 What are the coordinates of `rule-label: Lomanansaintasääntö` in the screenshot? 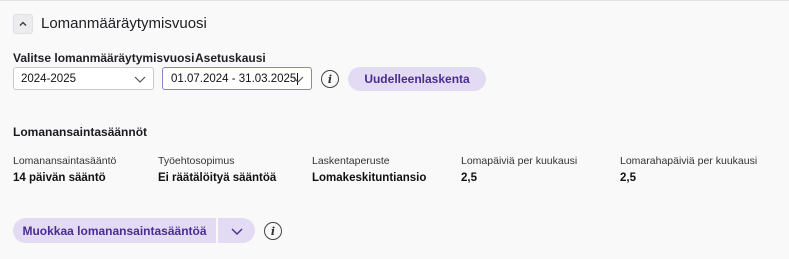 It's located at (65, 161).